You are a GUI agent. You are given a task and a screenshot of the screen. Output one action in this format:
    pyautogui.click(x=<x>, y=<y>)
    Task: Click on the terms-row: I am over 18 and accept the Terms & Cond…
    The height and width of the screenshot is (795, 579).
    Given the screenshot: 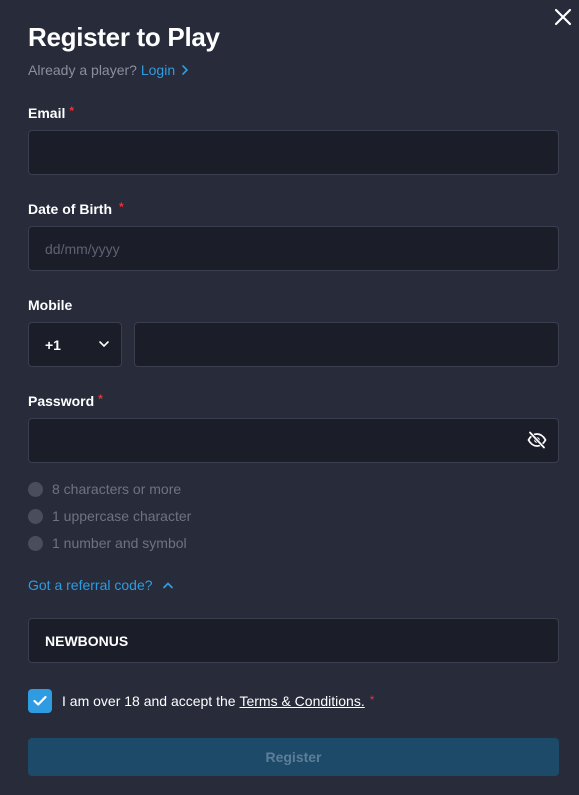 What is the action you would take?
    pyautogui.click(x=201, y=701)
    